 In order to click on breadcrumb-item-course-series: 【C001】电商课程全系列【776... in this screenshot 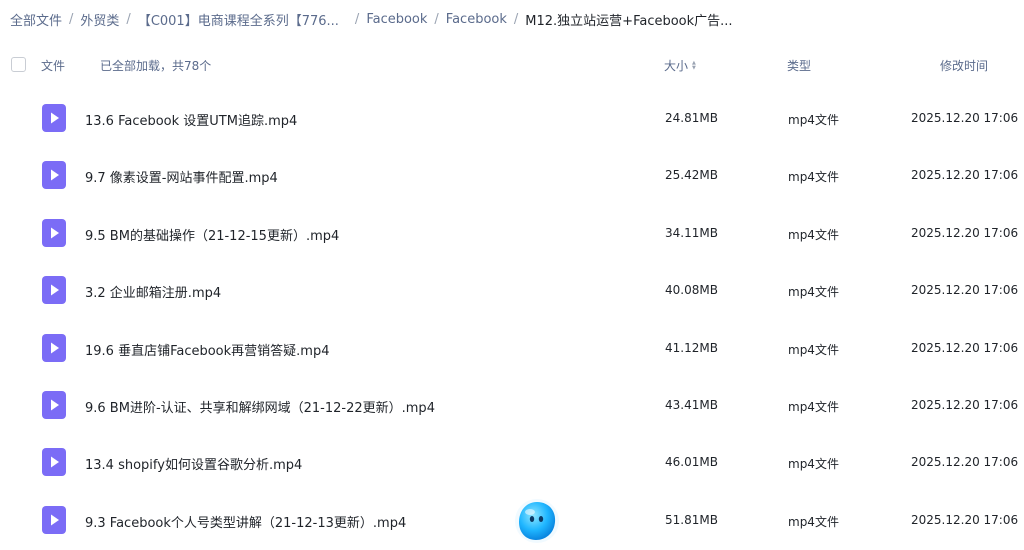, I will do `click(238, 19)`.